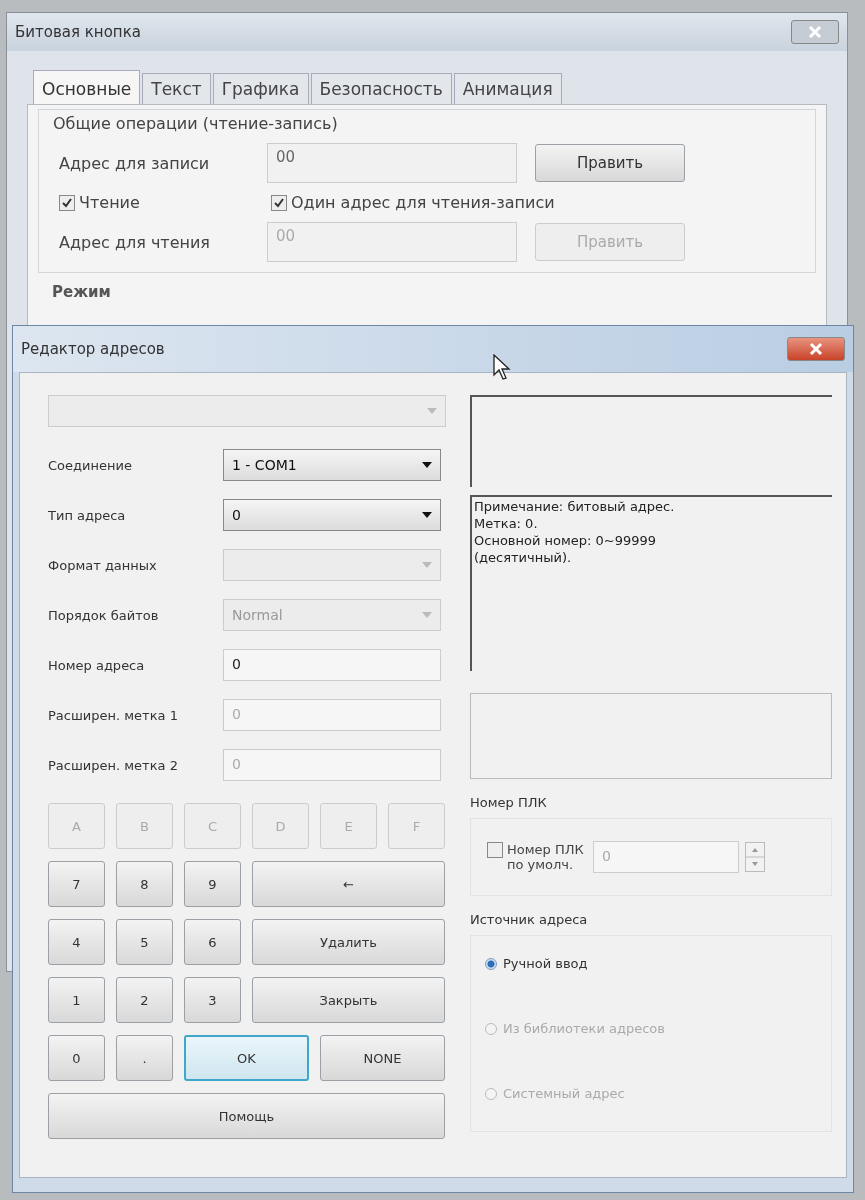 This screenshot has width=865, height=1200. What do you see at coordinates (246, 1058) in the screenshot?
I see `keypad-button: OK` at bounding box center [246, 1058].